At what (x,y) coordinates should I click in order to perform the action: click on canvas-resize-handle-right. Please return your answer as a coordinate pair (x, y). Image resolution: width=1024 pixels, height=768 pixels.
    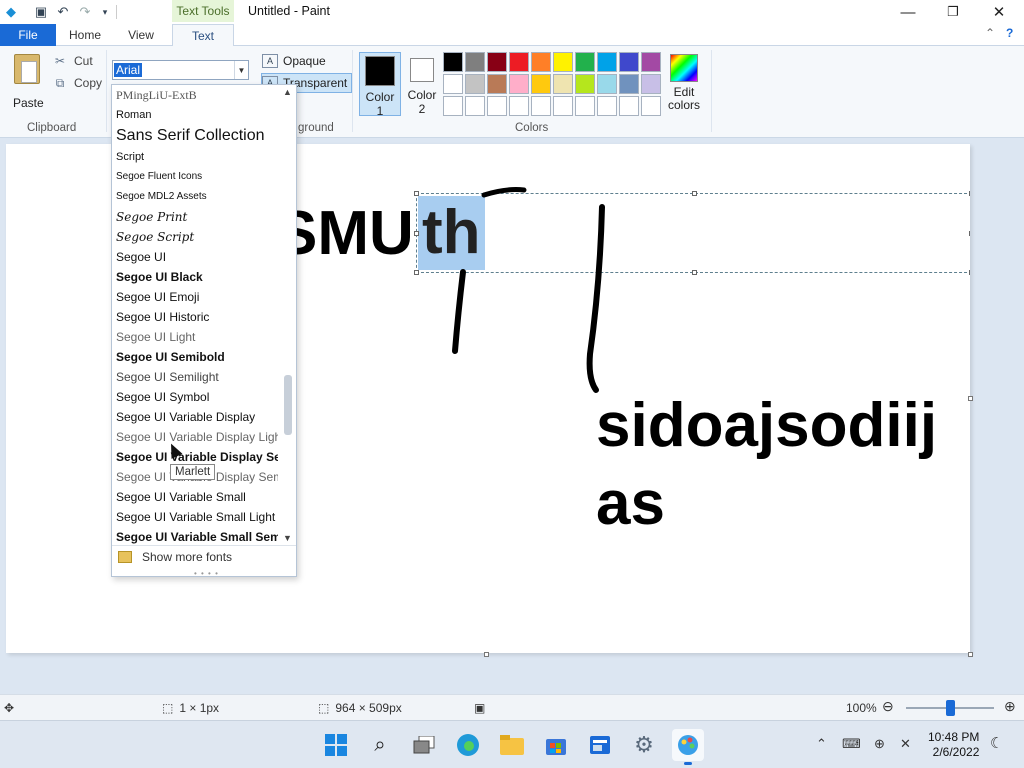
    Looking at the image, I should click on (970, 398).